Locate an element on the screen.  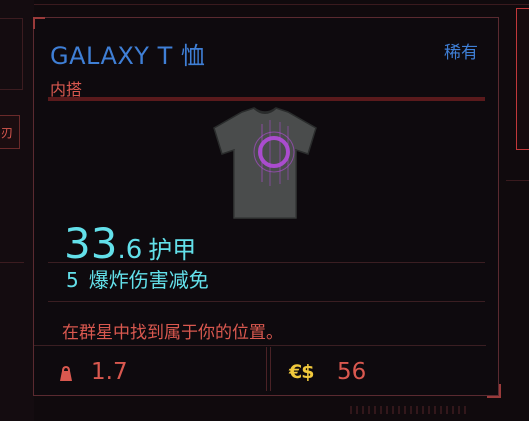
background-right-slot is located at coordinates (522, 79).